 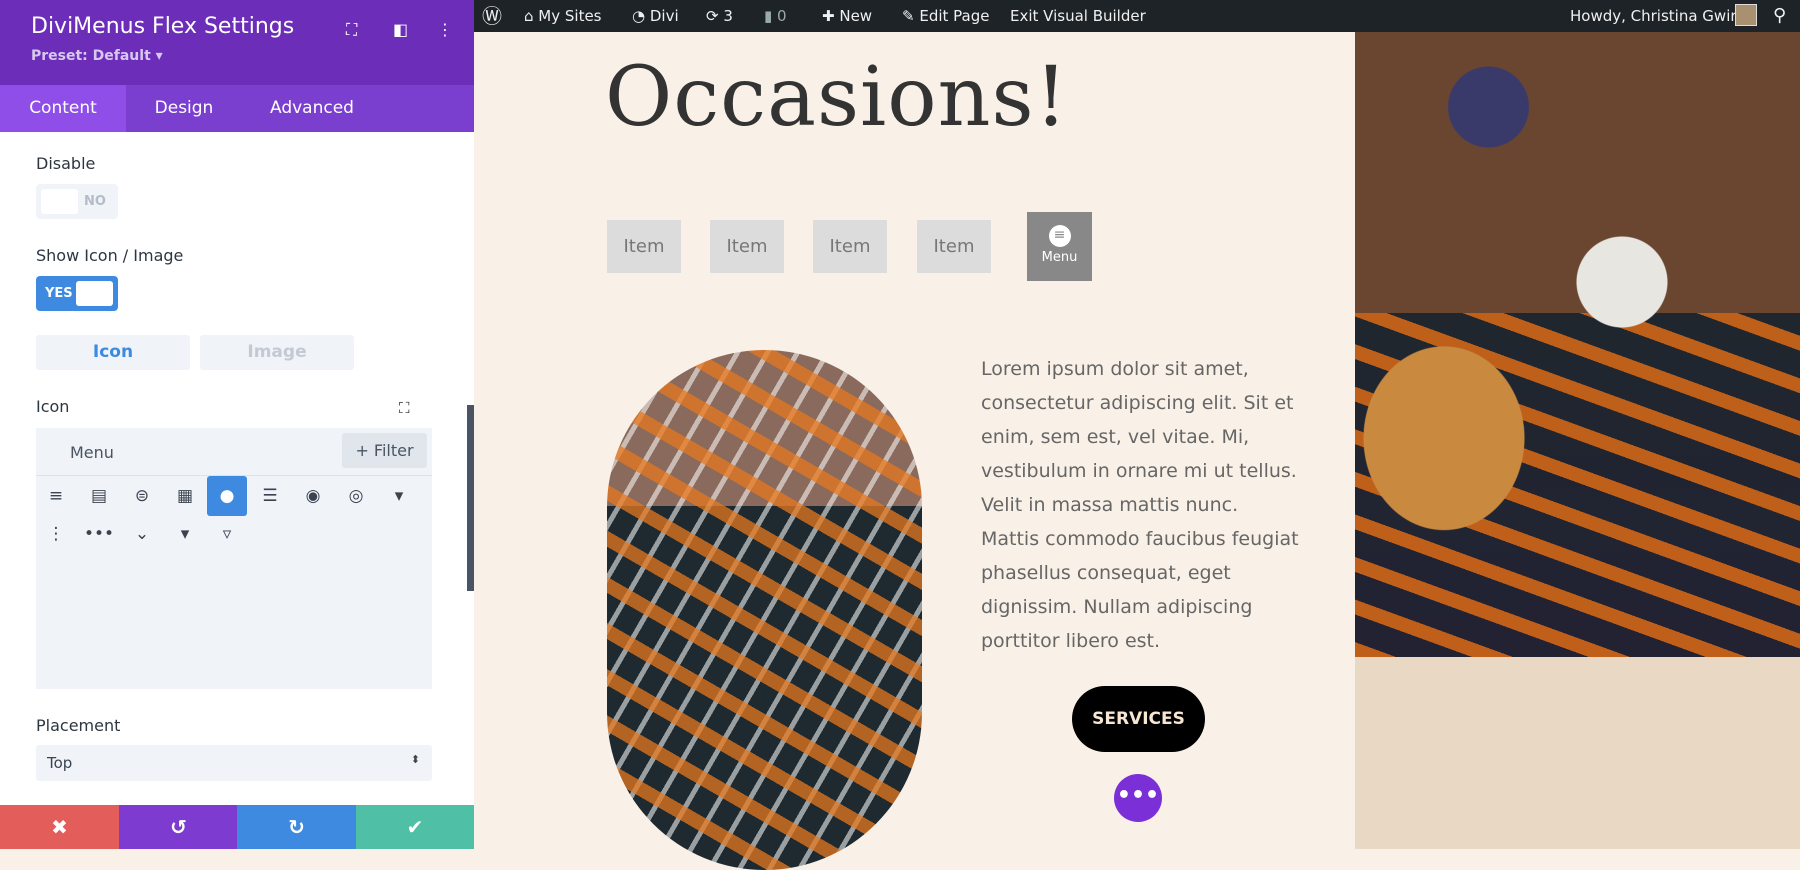 I want to click on updates-link: ⟳ 3, so click(x=719, y=16).